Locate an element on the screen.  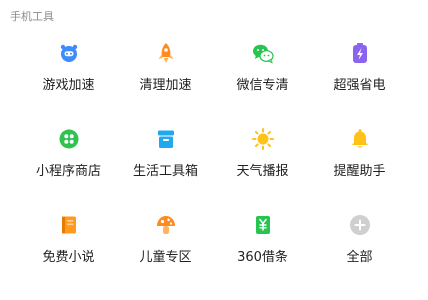
tool-weather-report: 天气播报 is located at coordinates (262, 171).